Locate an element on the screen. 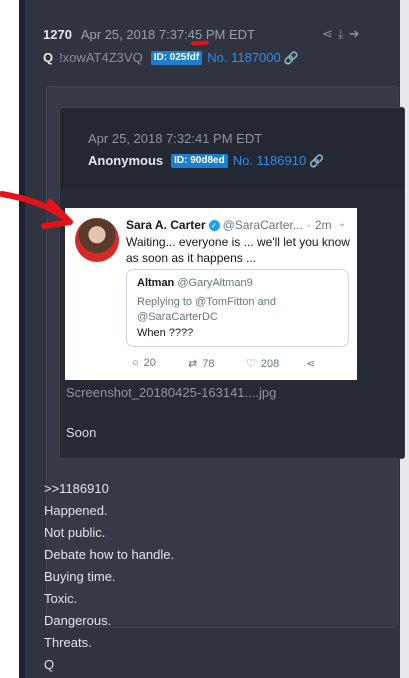  heart-icon: ♡ is located at coordinates (251, 364).